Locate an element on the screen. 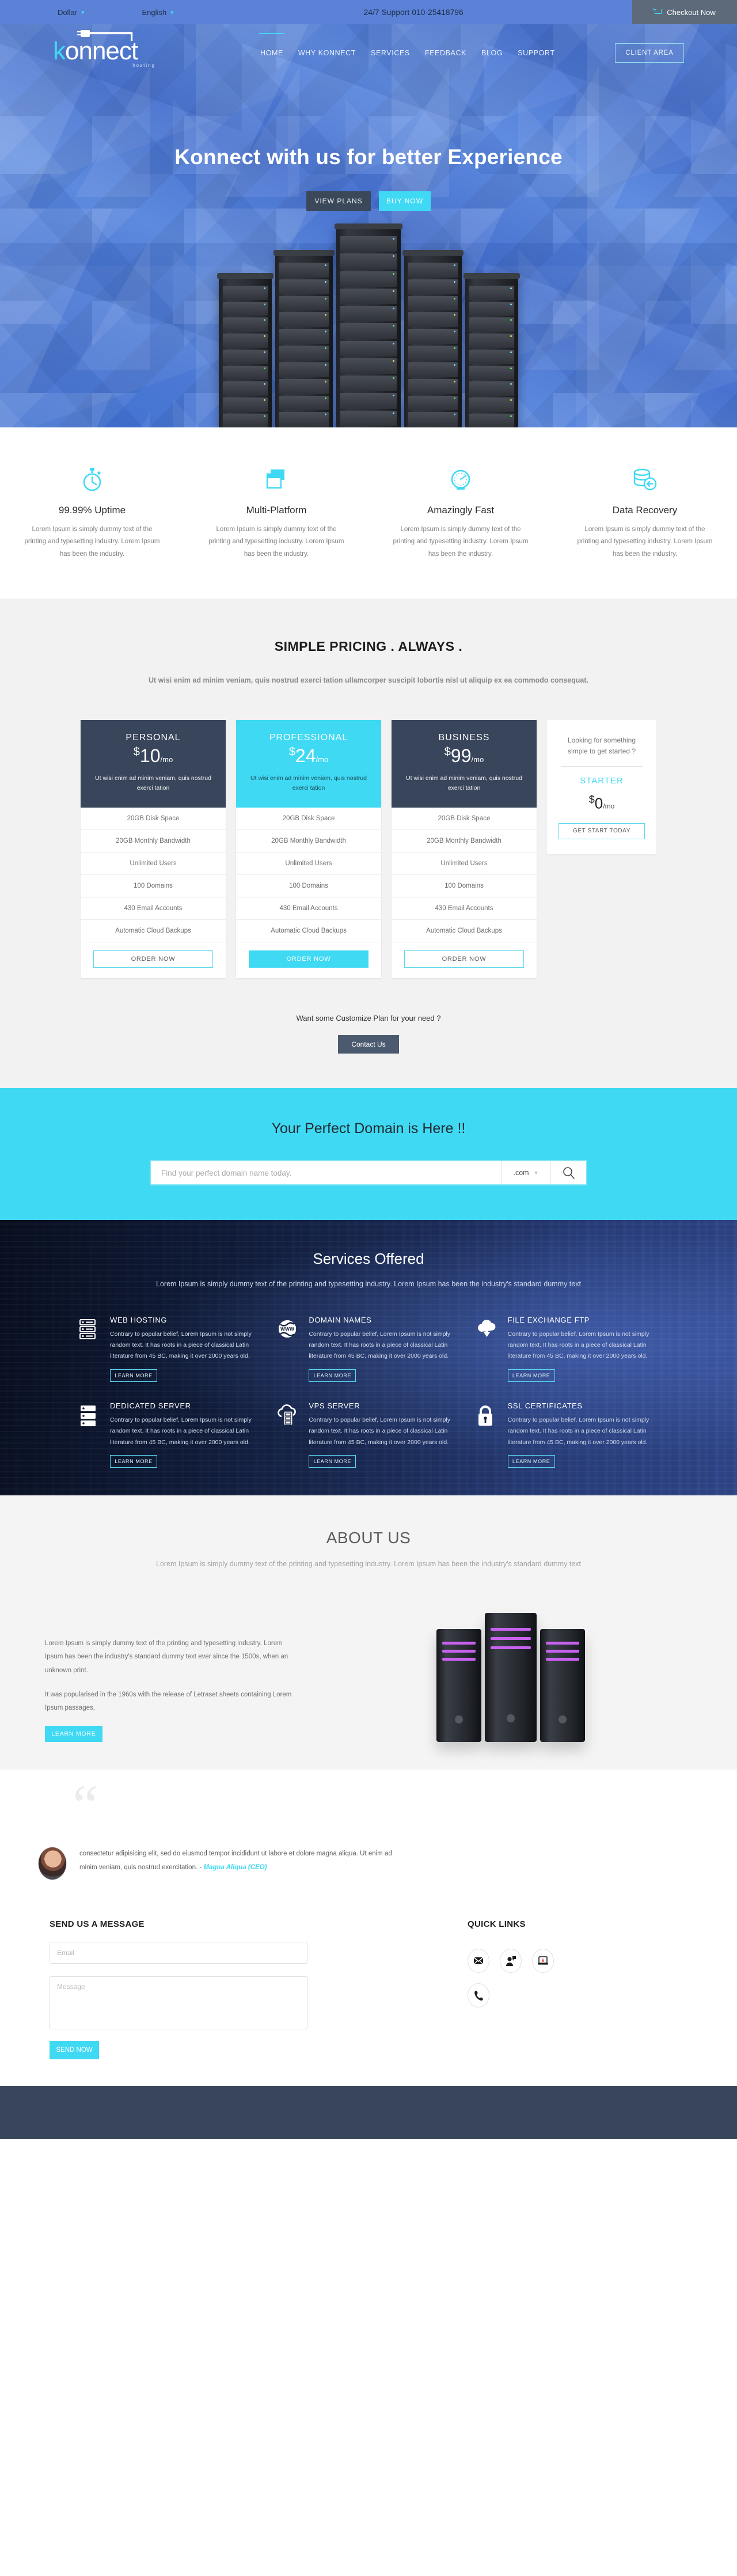 This screenshot has width=737, height=2576. plan-price: $10/mo is located at coordinates (153, 755).